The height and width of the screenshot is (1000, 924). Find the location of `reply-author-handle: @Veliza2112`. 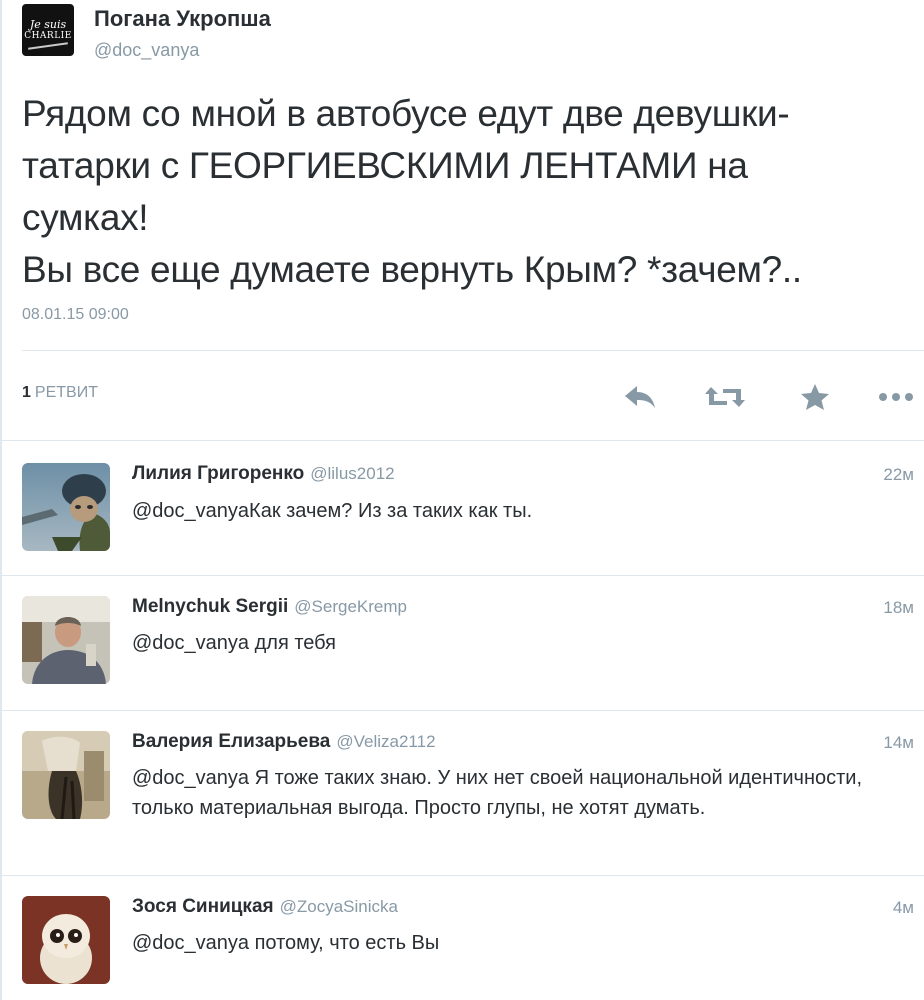

reply-author-handle: @Veliza2112 is located at coordinates (386, 741).